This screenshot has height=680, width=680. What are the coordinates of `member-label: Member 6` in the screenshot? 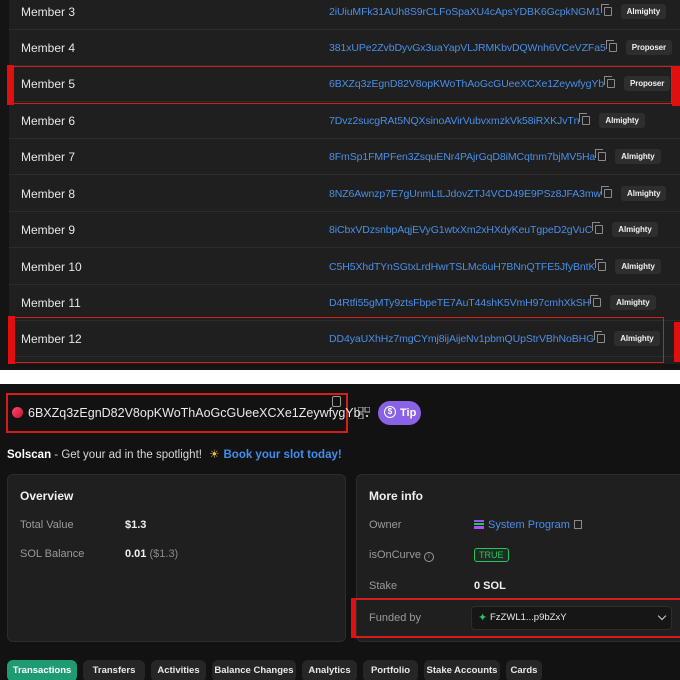 It's located at (48, 121).